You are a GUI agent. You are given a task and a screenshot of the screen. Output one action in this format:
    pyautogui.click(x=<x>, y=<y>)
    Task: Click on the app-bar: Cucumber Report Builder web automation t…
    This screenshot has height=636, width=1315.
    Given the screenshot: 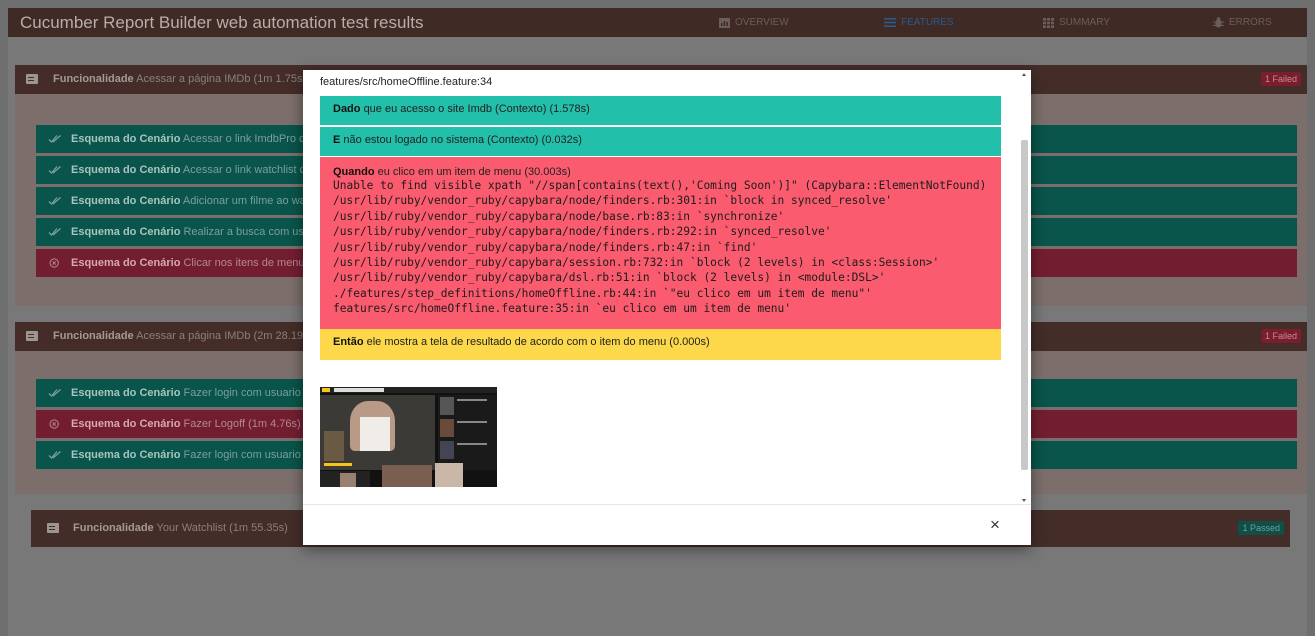 What is the action you would take?
    pyautogui.click(x=657, y=22)
    